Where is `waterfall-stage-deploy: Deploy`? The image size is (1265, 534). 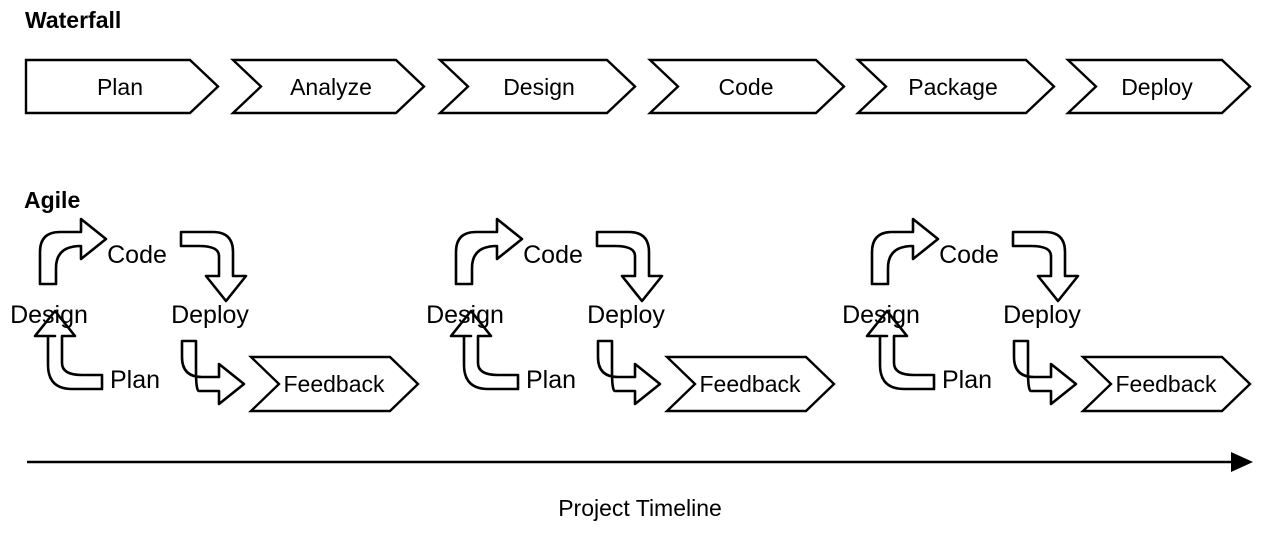
waterfall-stage-deploy: Deploy is located at coordinates (1158, 86).